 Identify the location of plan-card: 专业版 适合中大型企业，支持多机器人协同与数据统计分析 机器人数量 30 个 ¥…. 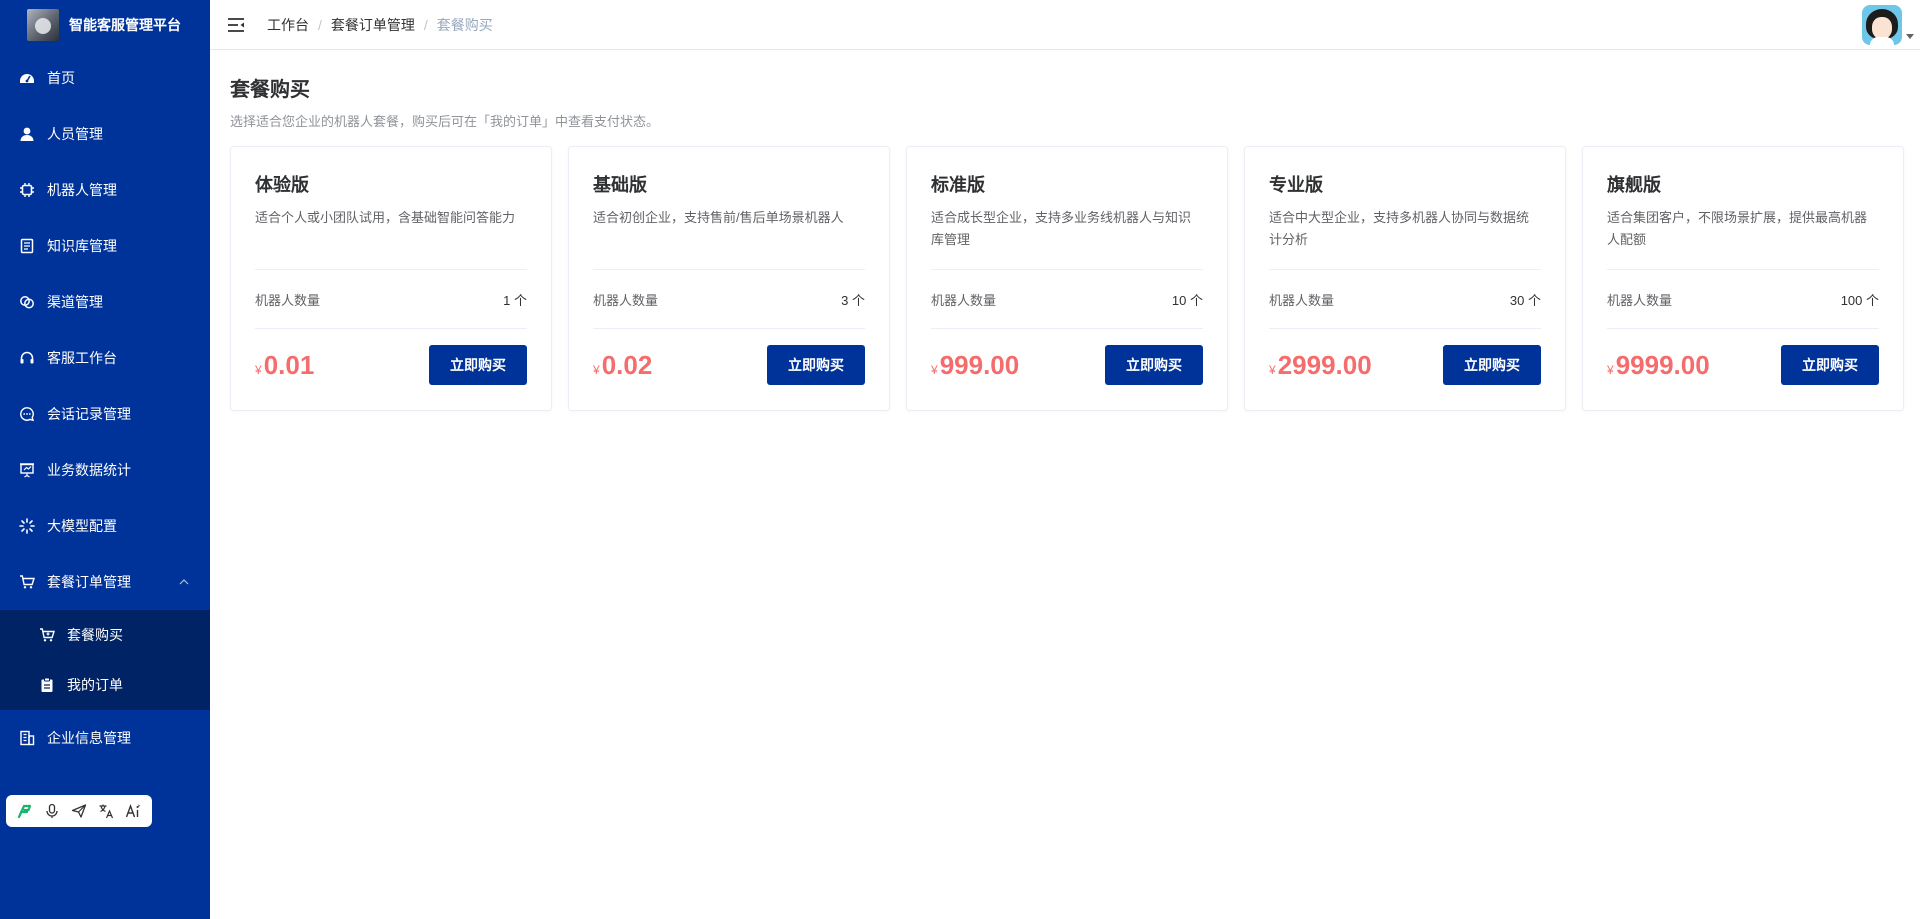
(1405, 278).